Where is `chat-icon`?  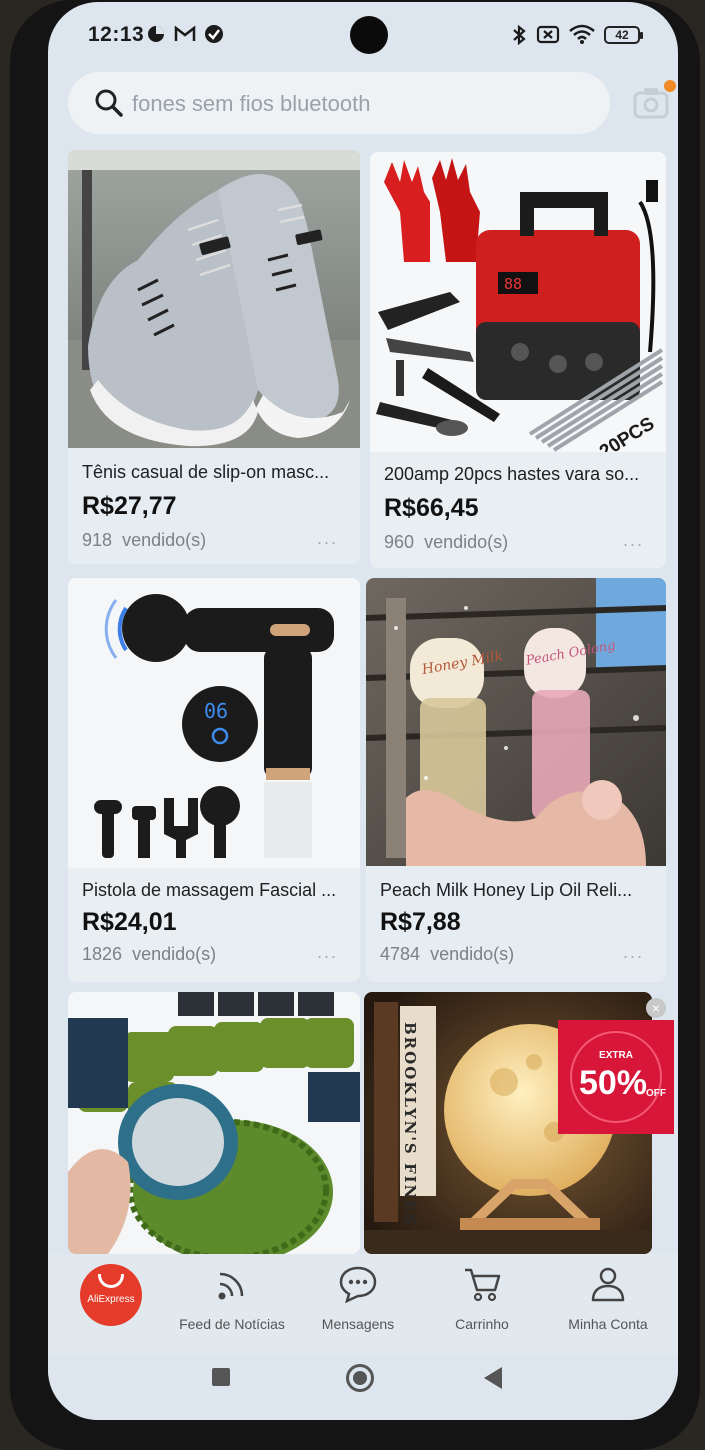 chat-icon is located at coordinates (358, 1285).